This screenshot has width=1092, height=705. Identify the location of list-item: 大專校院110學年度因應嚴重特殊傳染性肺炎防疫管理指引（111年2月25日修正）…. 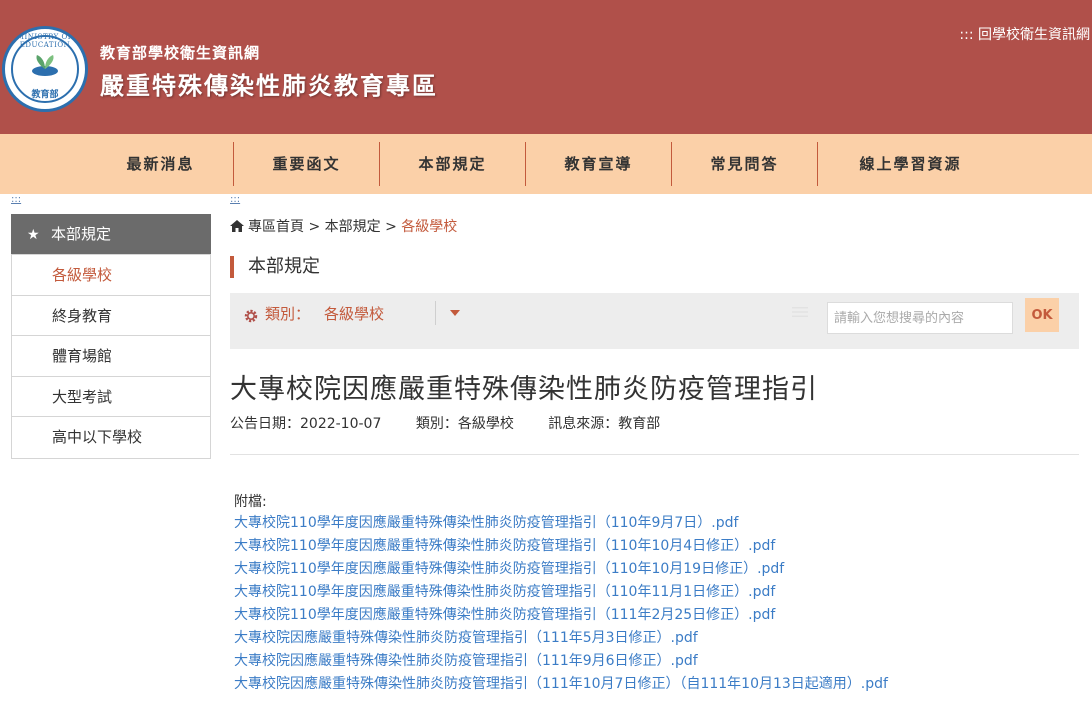
(561, 615).